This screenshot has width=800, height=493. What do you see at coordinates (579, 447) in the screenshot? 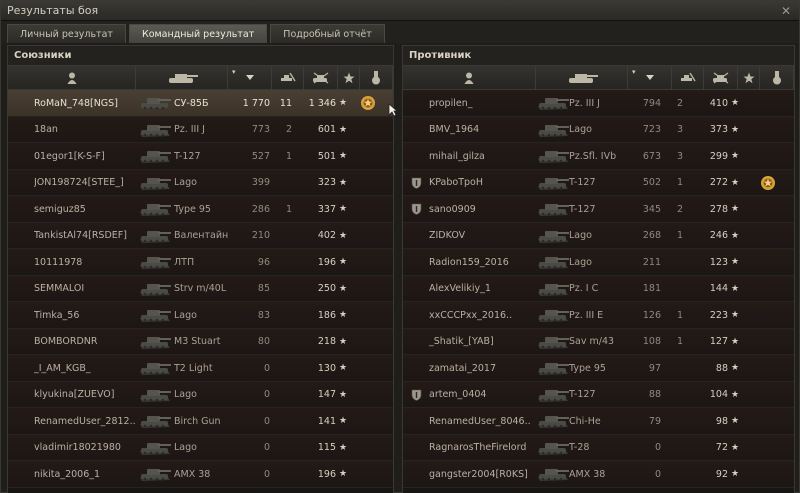
I see `tank-name: T-28` at bounding box center [579, 447].